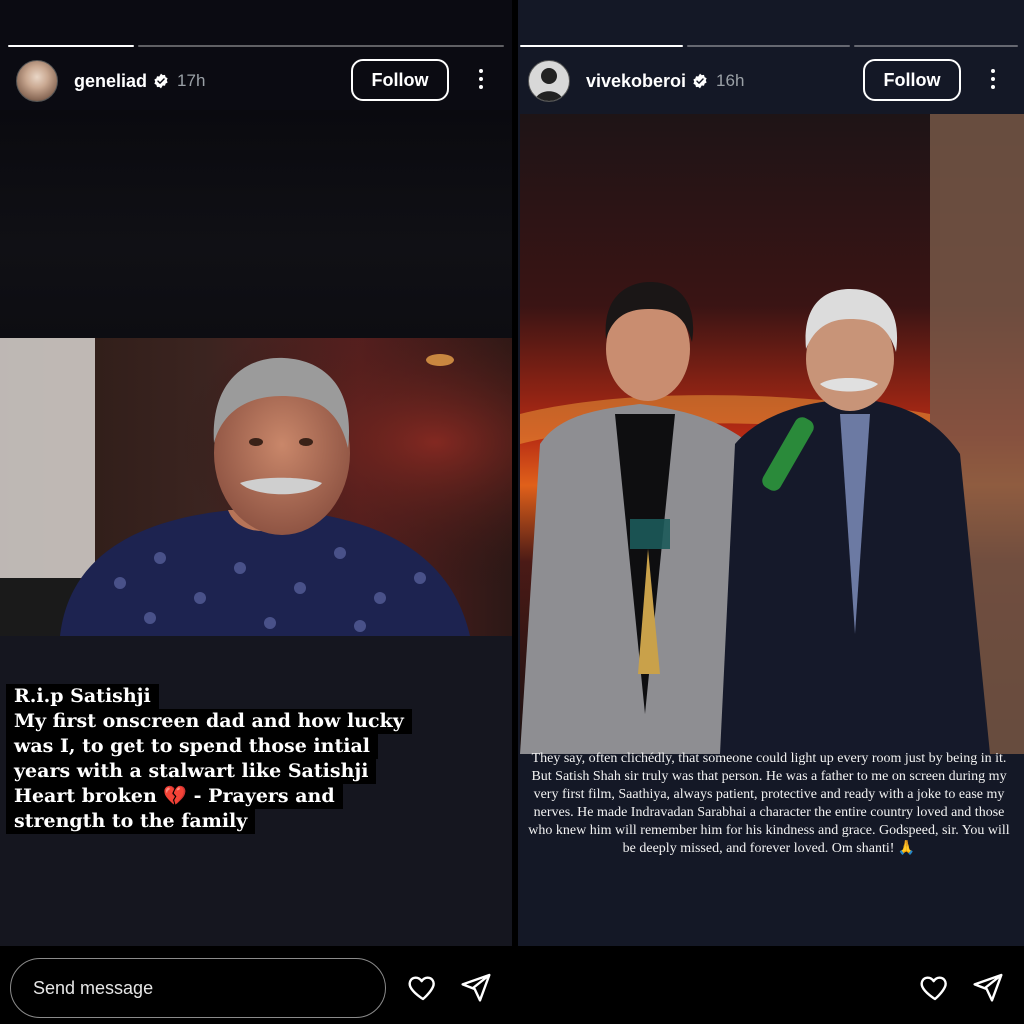  Describe the element at coordinates (82, 696) in the screenshot. I see `caption-line: R.i.p Satishji` at that location.